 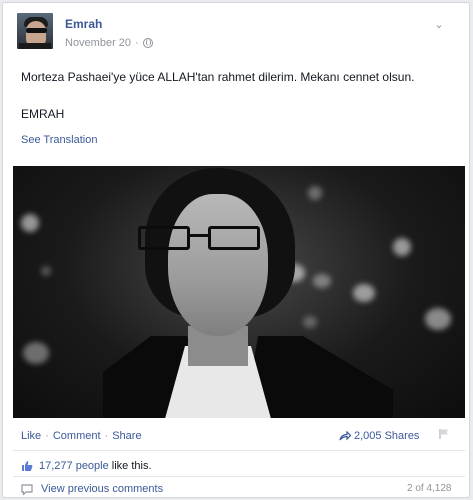 I want to click on post-header: Emrah November 20 · ⌄, so click(x=237, y=36).